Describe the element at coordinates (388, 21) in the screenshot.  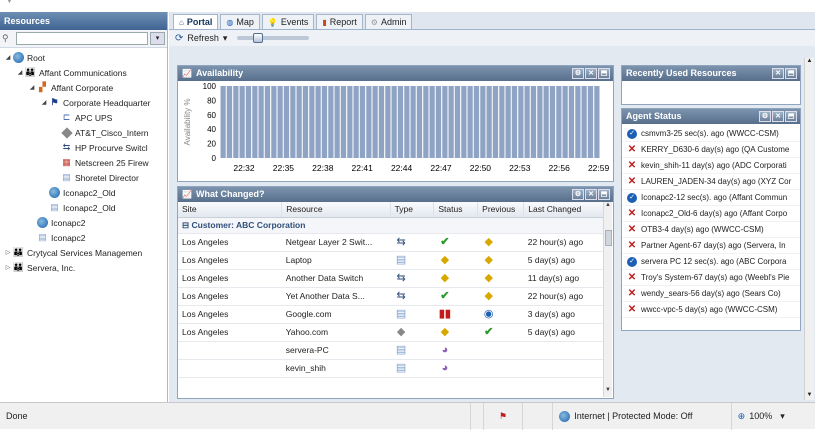
I see `tab-admin: ⚙ Admin` at that location.